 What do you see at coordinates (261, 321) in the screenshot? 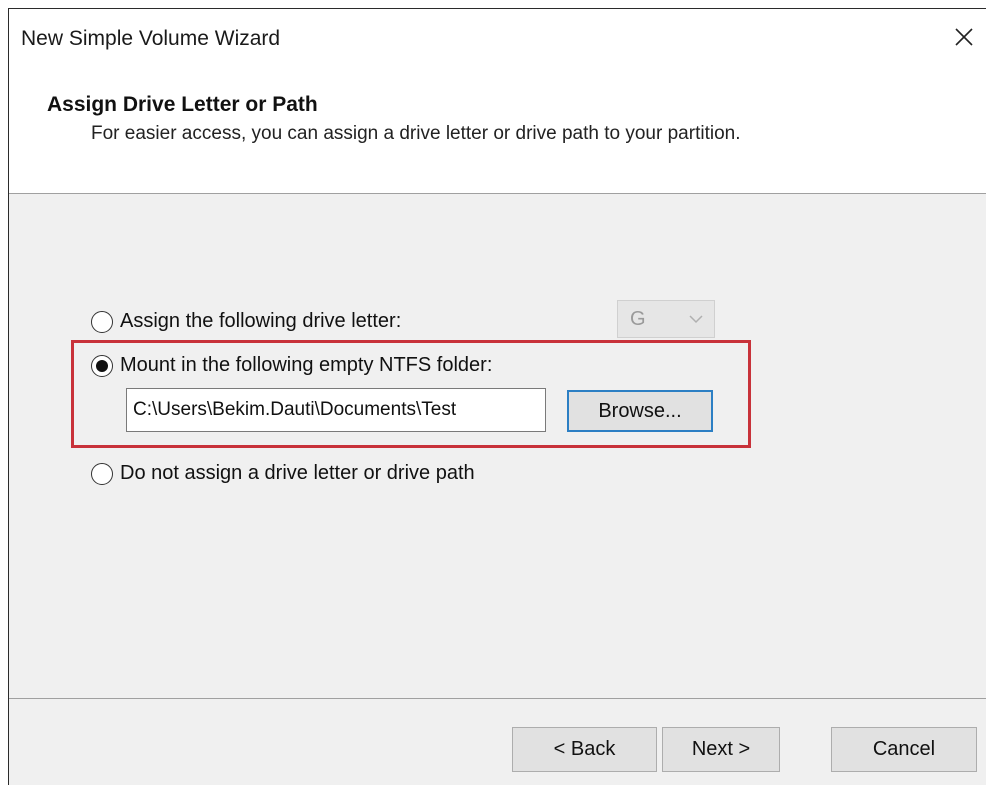
I see `assign-drive-letter-label: Assign the following drive letter:` at bounding box center [261, 321].